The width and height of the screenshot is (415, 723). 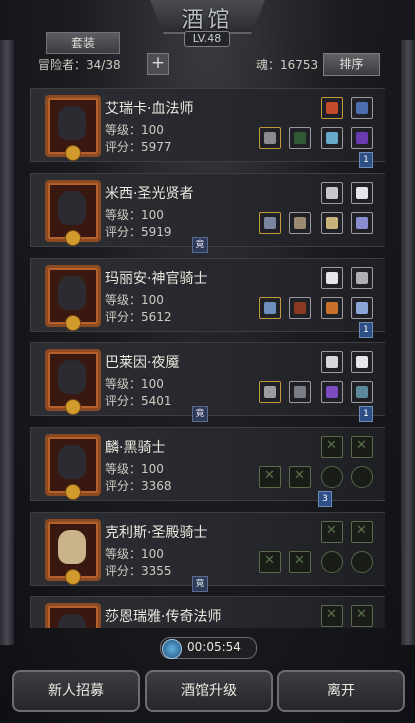 What do you see at coordinates (138, 232) in the screenshot?
I see `hero-score: 评分：5919` at bounding box center [138, 232].